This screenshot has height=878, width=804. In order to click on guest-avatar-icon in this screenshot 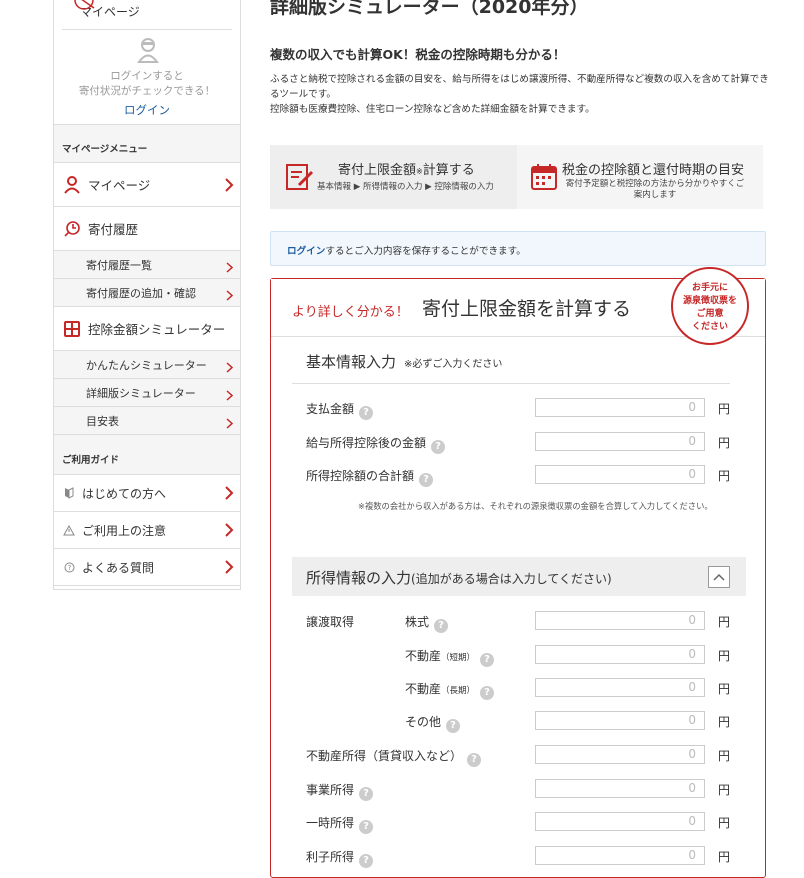, I will do `click(148, 52)`.